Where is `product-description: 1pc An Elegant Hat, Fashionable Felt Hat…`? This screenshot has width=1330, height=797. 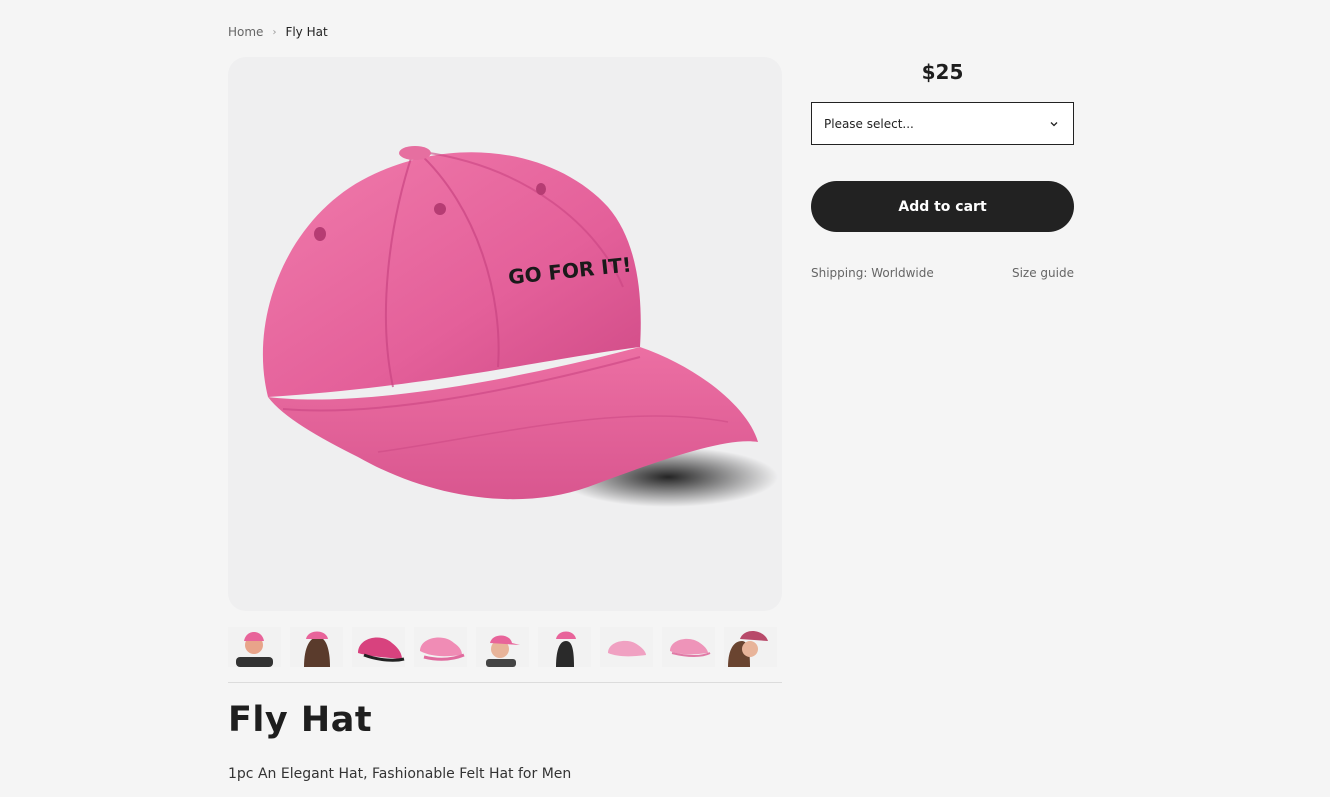
product-description: 1pc An Elegant Hat, Fashionable Felt Hat… is located at coordinates (400, 774).